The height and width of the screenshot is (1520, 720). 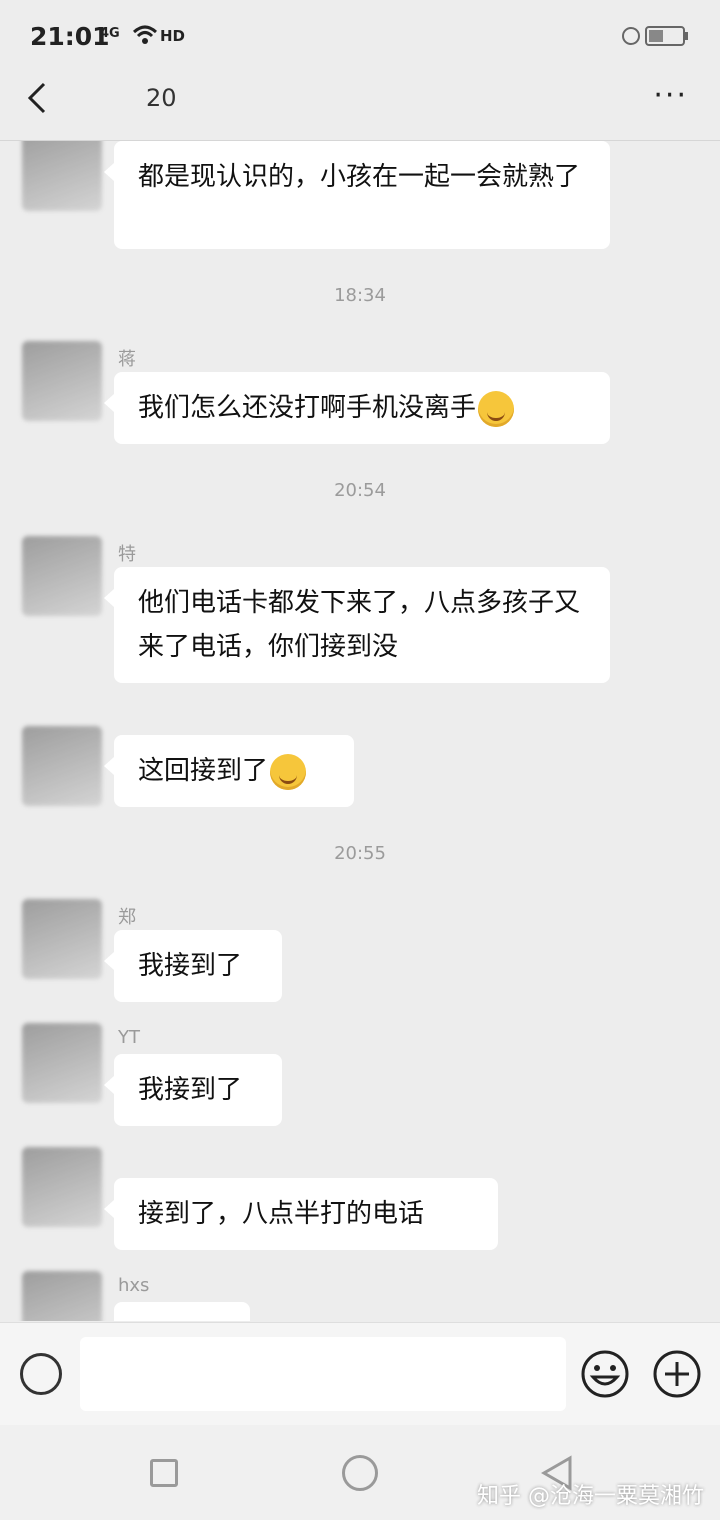 What do you see at coordinates (40, 98) in the screenshot?
I see `chevron-left-icon` at bounding box center [40, 98].